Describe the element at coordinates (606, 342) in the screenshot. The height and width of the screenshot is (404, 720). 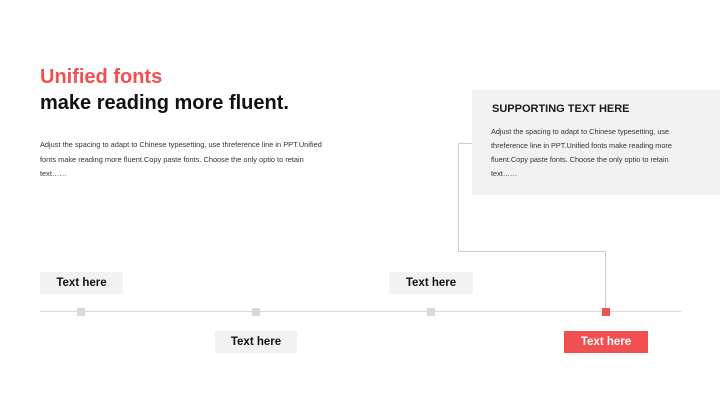
I see `timeline-label-active: Text here` at that location.